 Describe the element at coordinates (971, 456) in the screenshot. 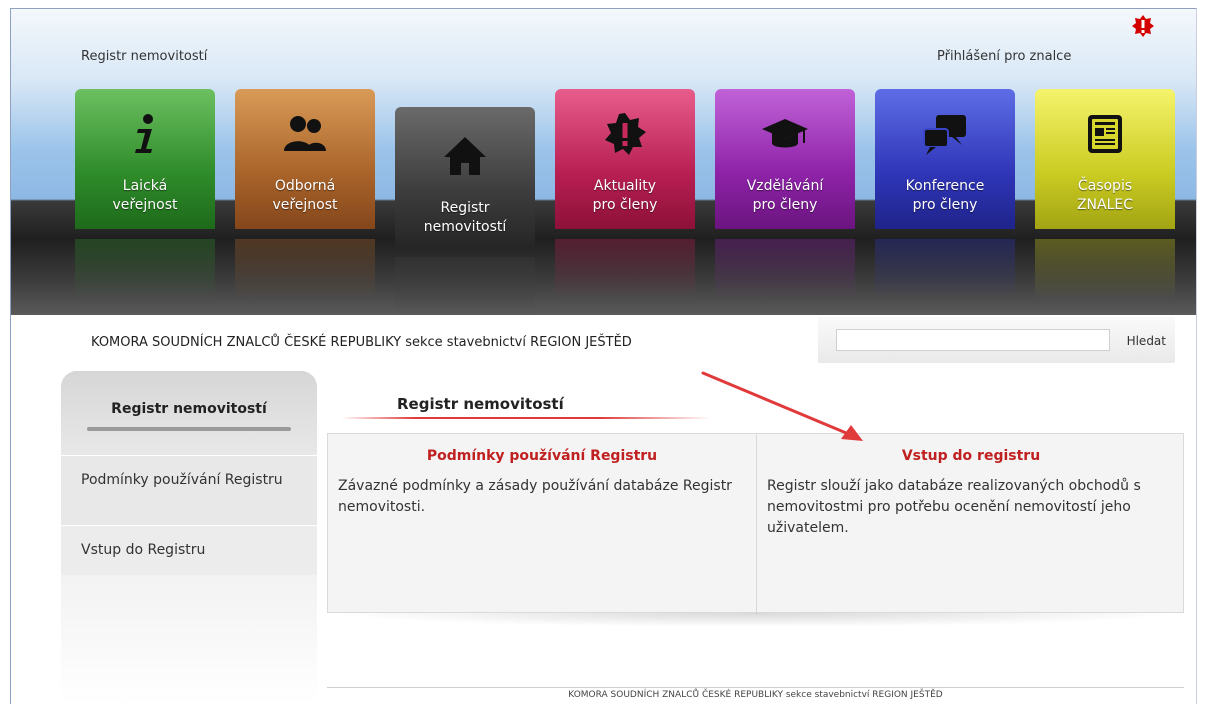

I see `panel-enter-register-link: Vstup do registru` at that location.